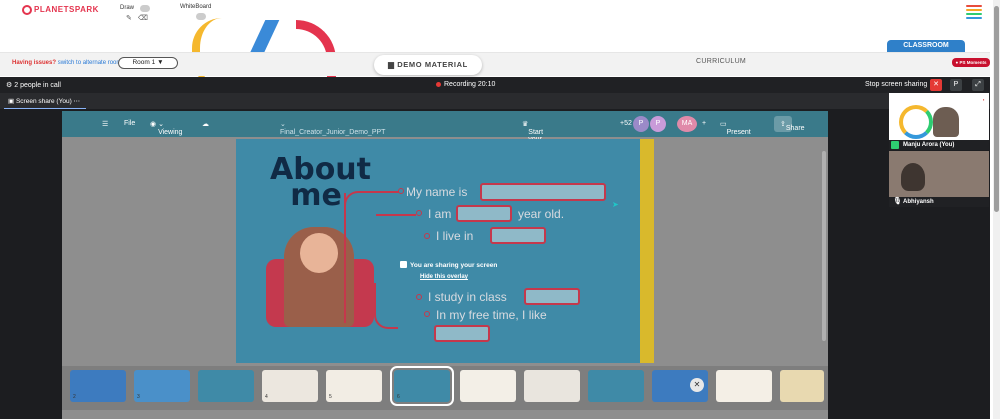  What do you see at coordinates (484, 213) in the screenshot?
I see `age-blank` at bounding box center [484, 213].